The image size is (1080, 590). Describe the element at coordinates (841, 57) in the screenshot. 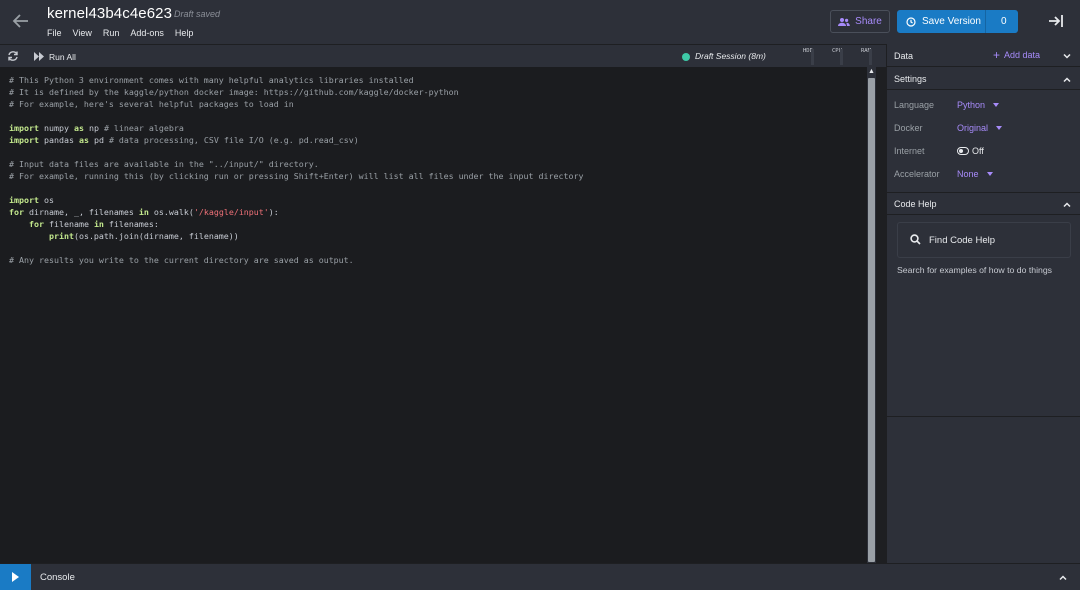

I see `cpu-gauge-bar` at that location.